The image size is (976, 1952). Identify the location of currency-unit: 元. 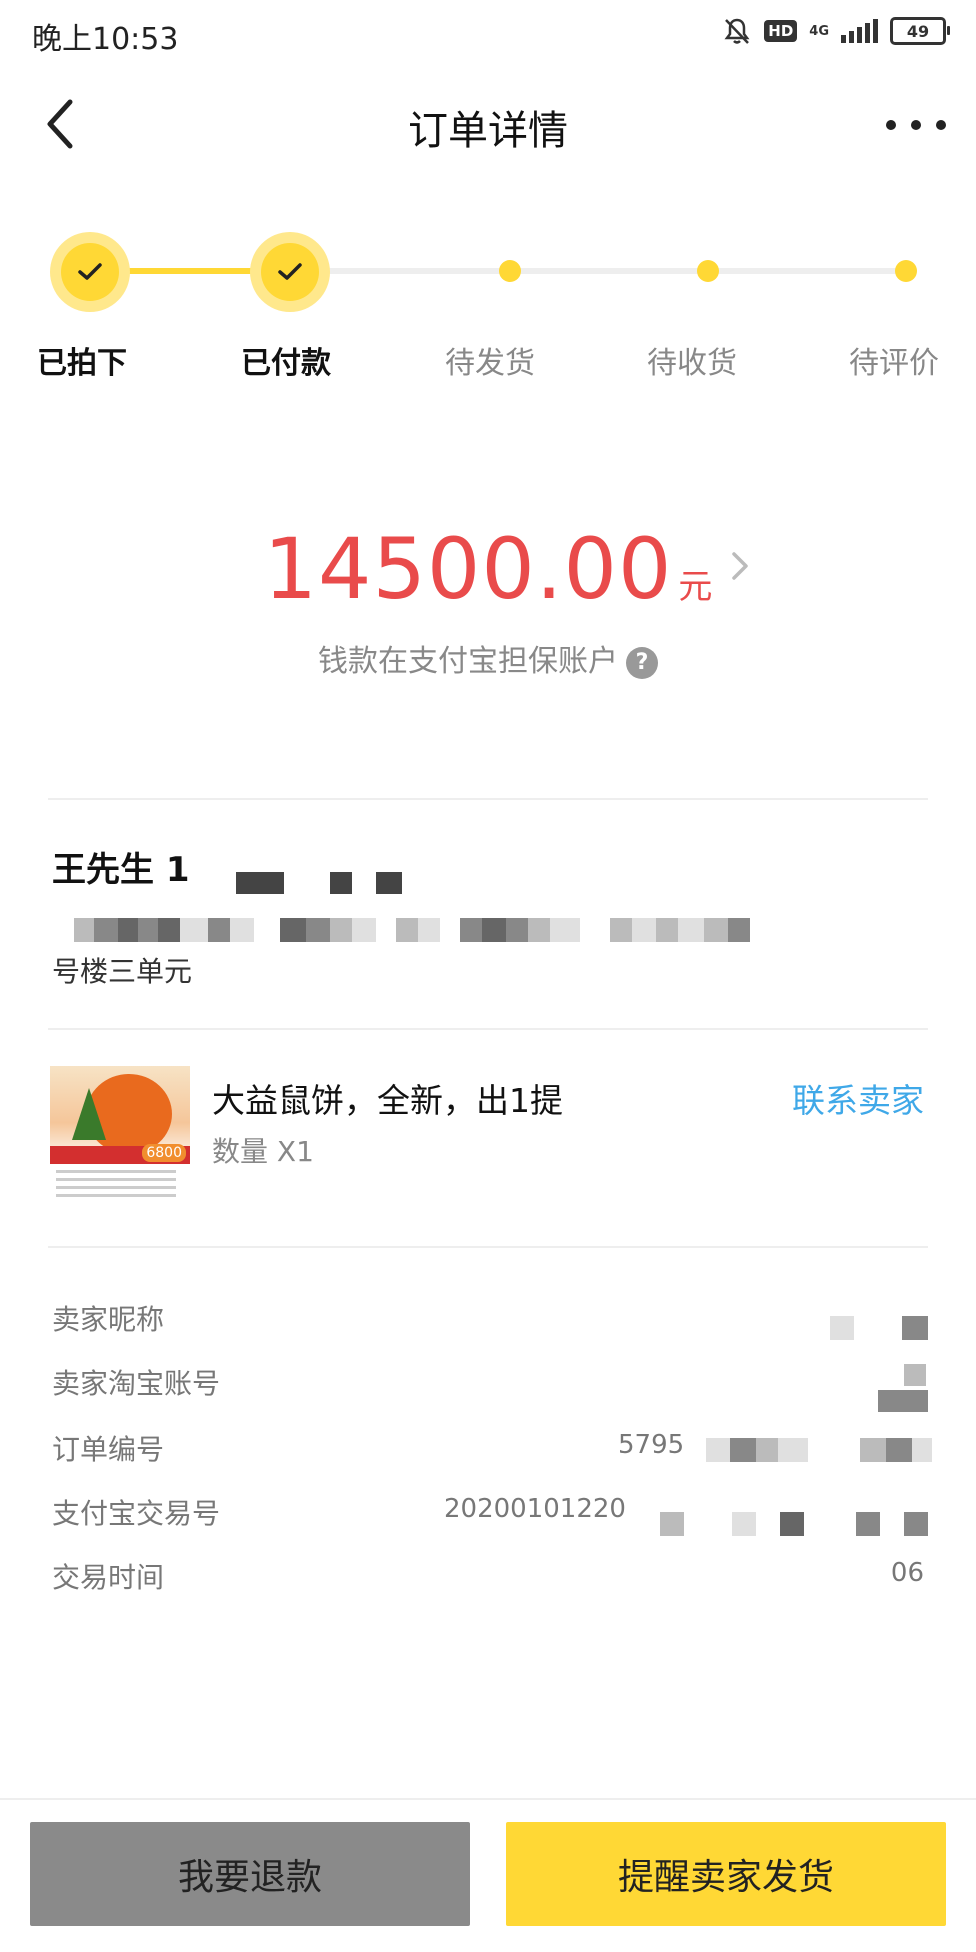
(695, 587).